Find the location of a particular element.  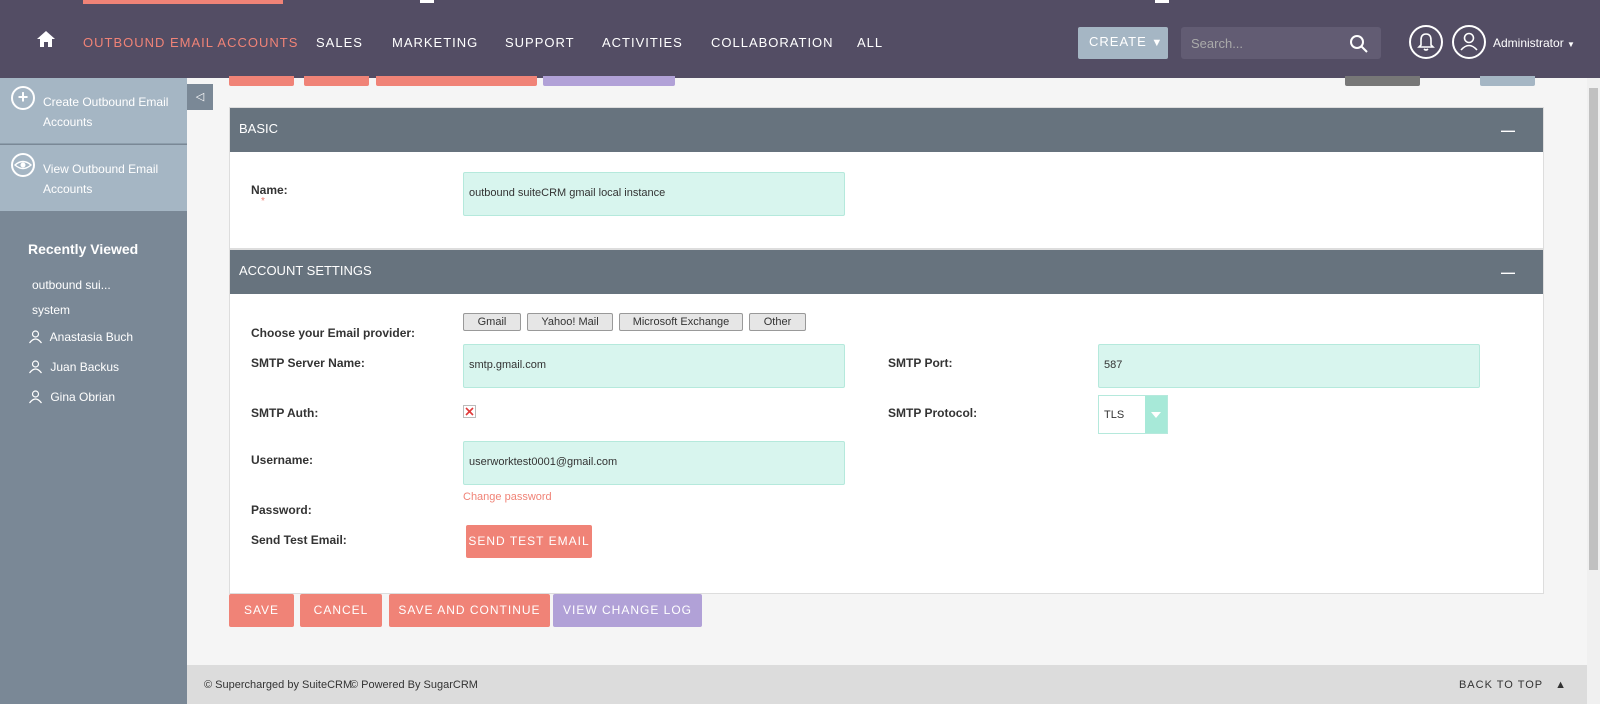

recent-item-label: Anastasia Buch is located at coordinates (91, 337).